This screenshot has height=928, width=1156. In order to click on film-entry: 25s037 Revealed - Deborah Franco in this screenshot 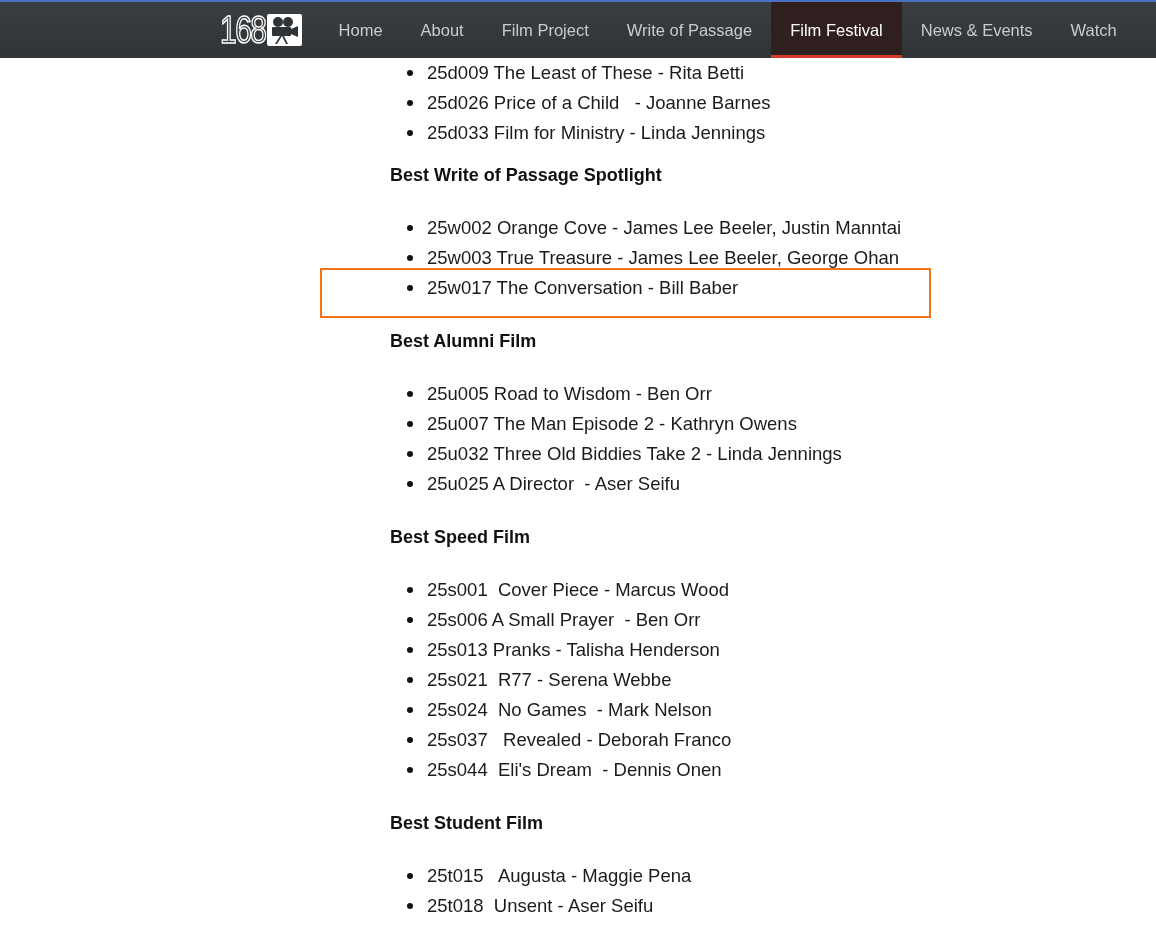, I will do `click(579, 740)`.